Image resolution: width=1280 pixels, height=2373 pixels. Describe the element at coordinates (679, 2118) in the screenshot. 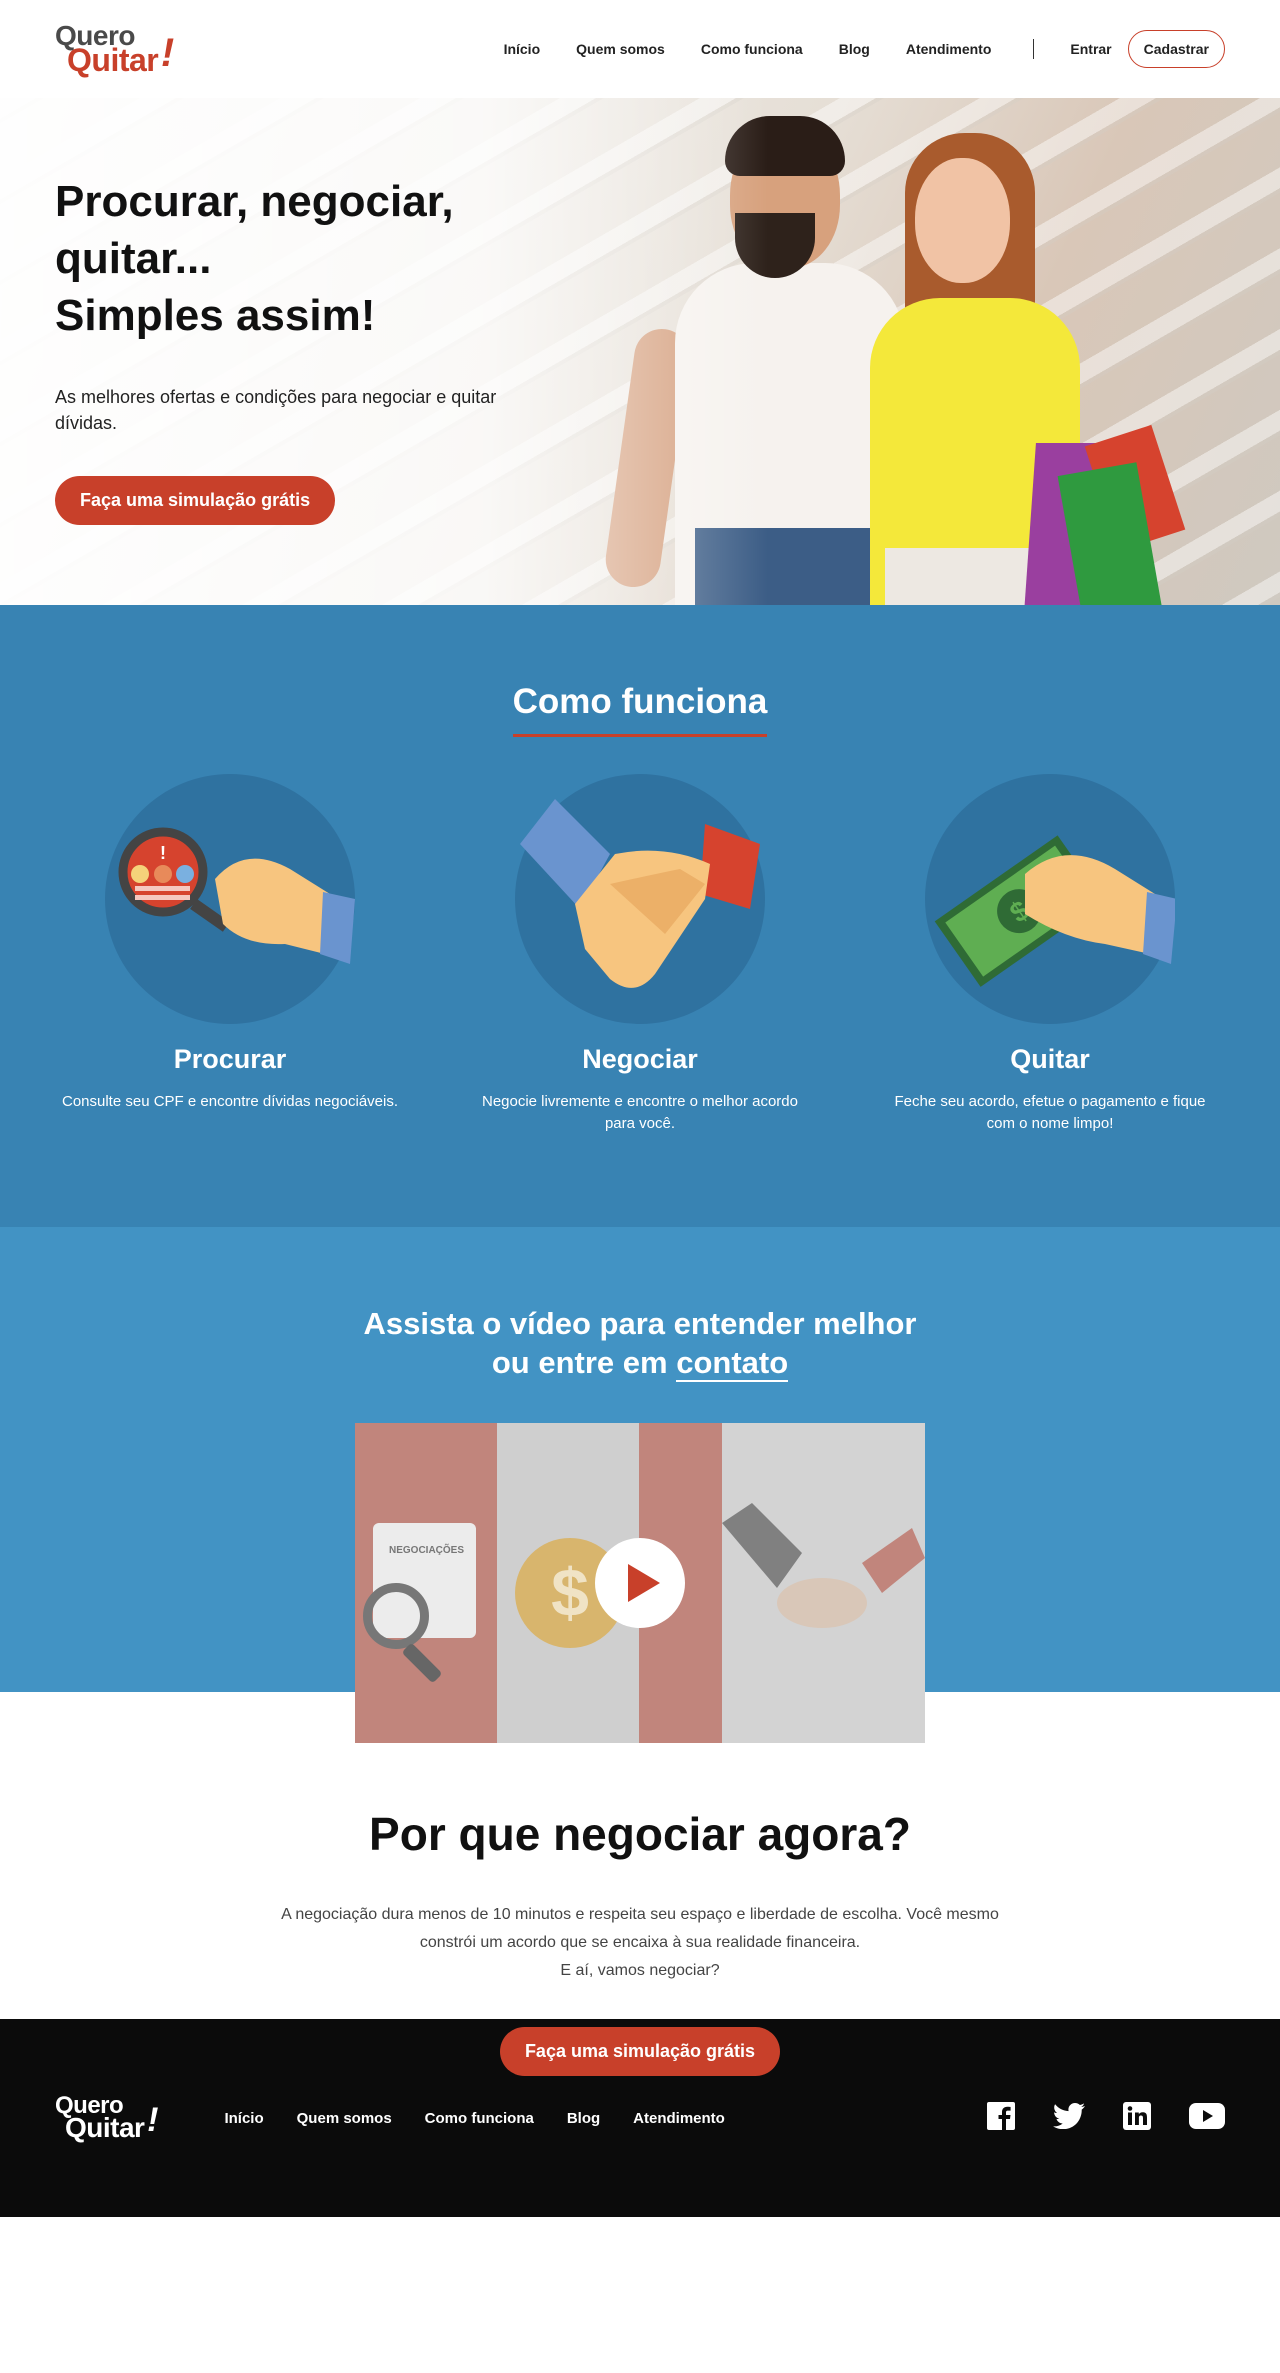

I see `footer-nav-atendimento: Atendimento` at that location.